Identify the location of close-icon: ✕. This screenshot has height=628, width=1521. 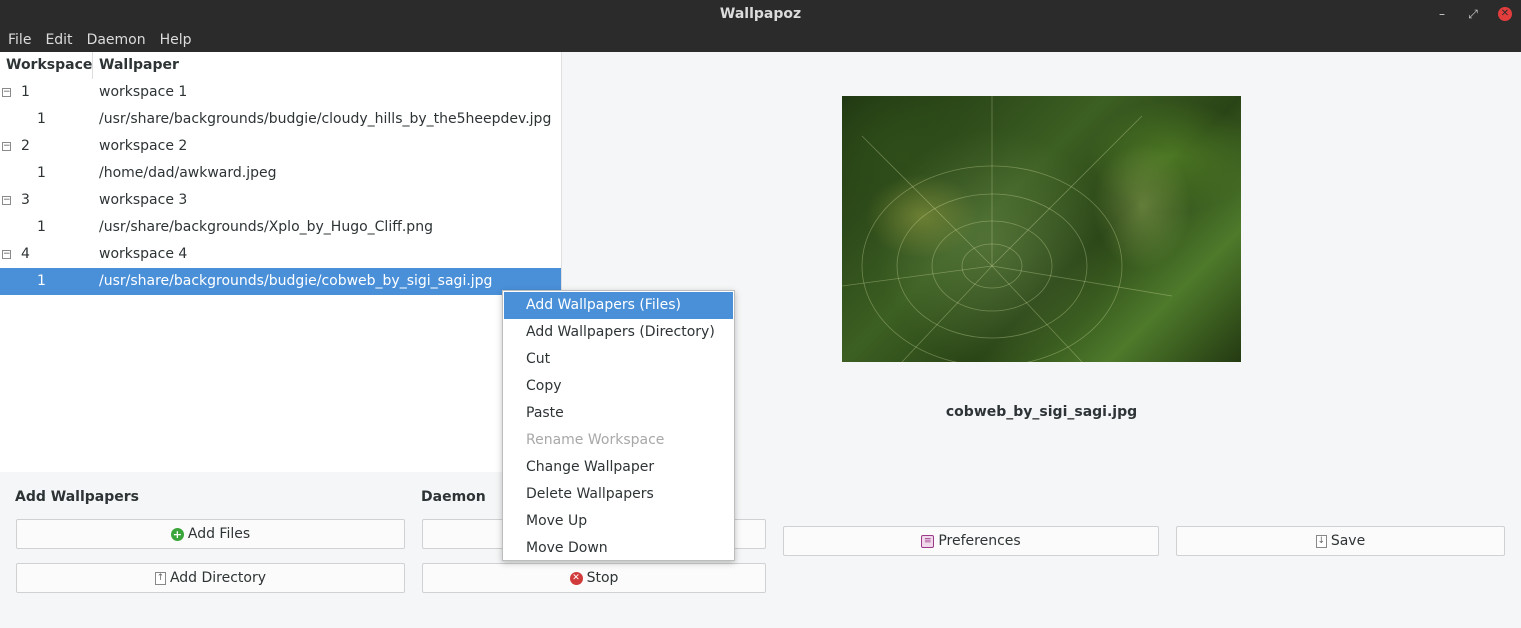
(1505, 14).